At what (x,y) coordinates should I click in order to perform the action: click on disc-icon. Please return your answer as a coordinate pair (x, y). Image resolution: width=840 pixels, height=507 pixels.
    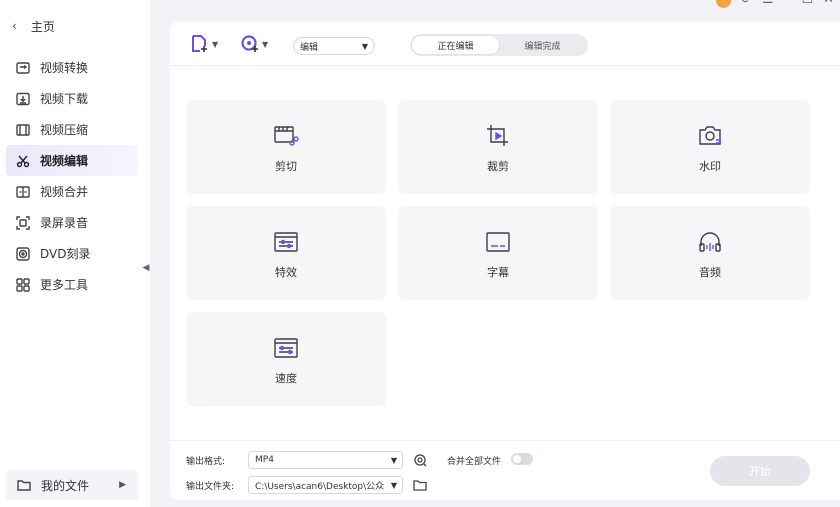
    Looking at the image, I should click on (23, 254).